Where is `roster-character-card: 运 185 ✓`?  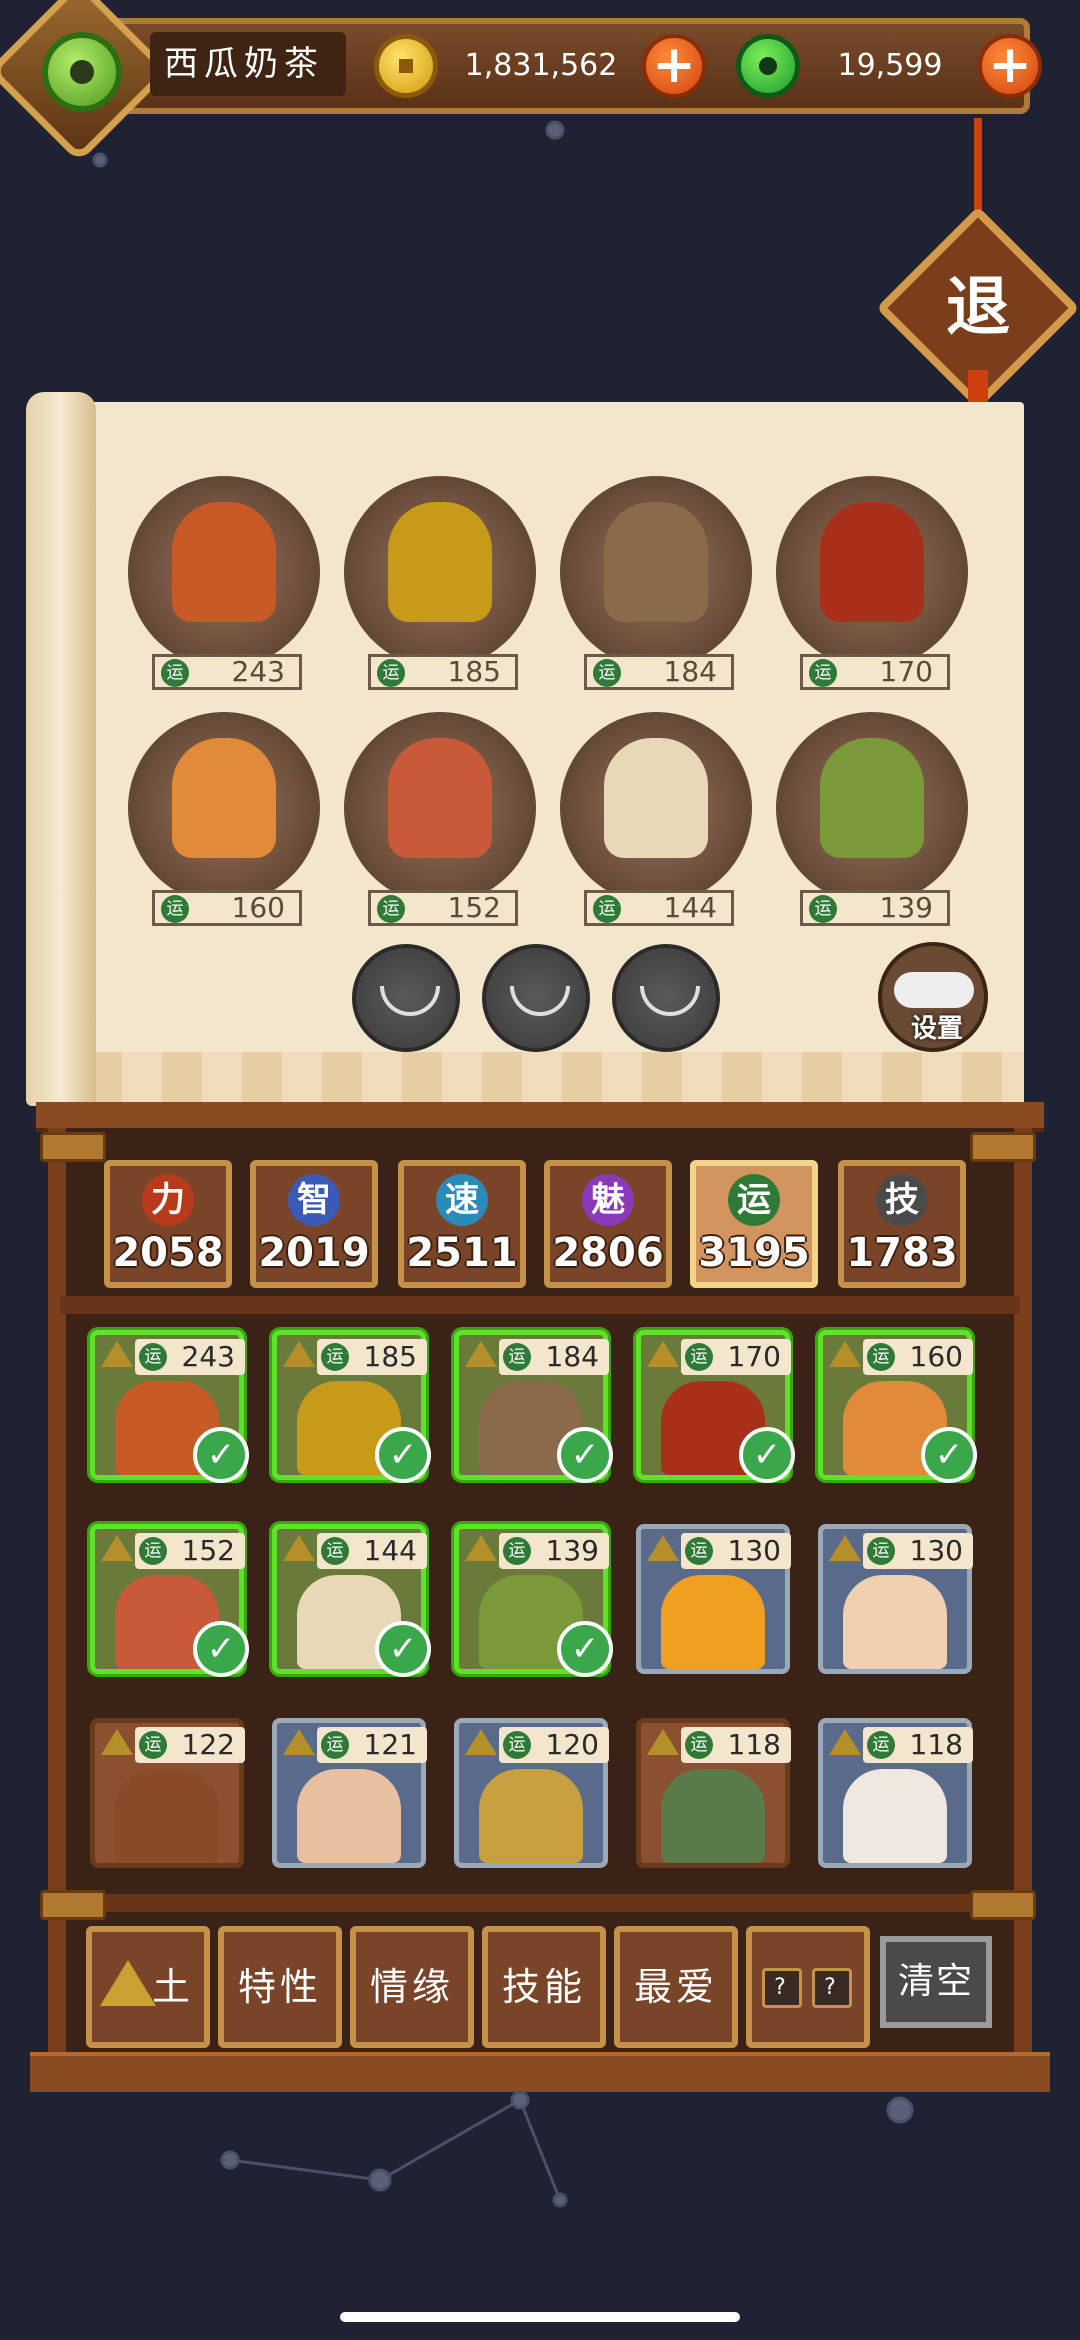
roster-character-card: 运 185 ✓ is located at coordinates (351, 1406).